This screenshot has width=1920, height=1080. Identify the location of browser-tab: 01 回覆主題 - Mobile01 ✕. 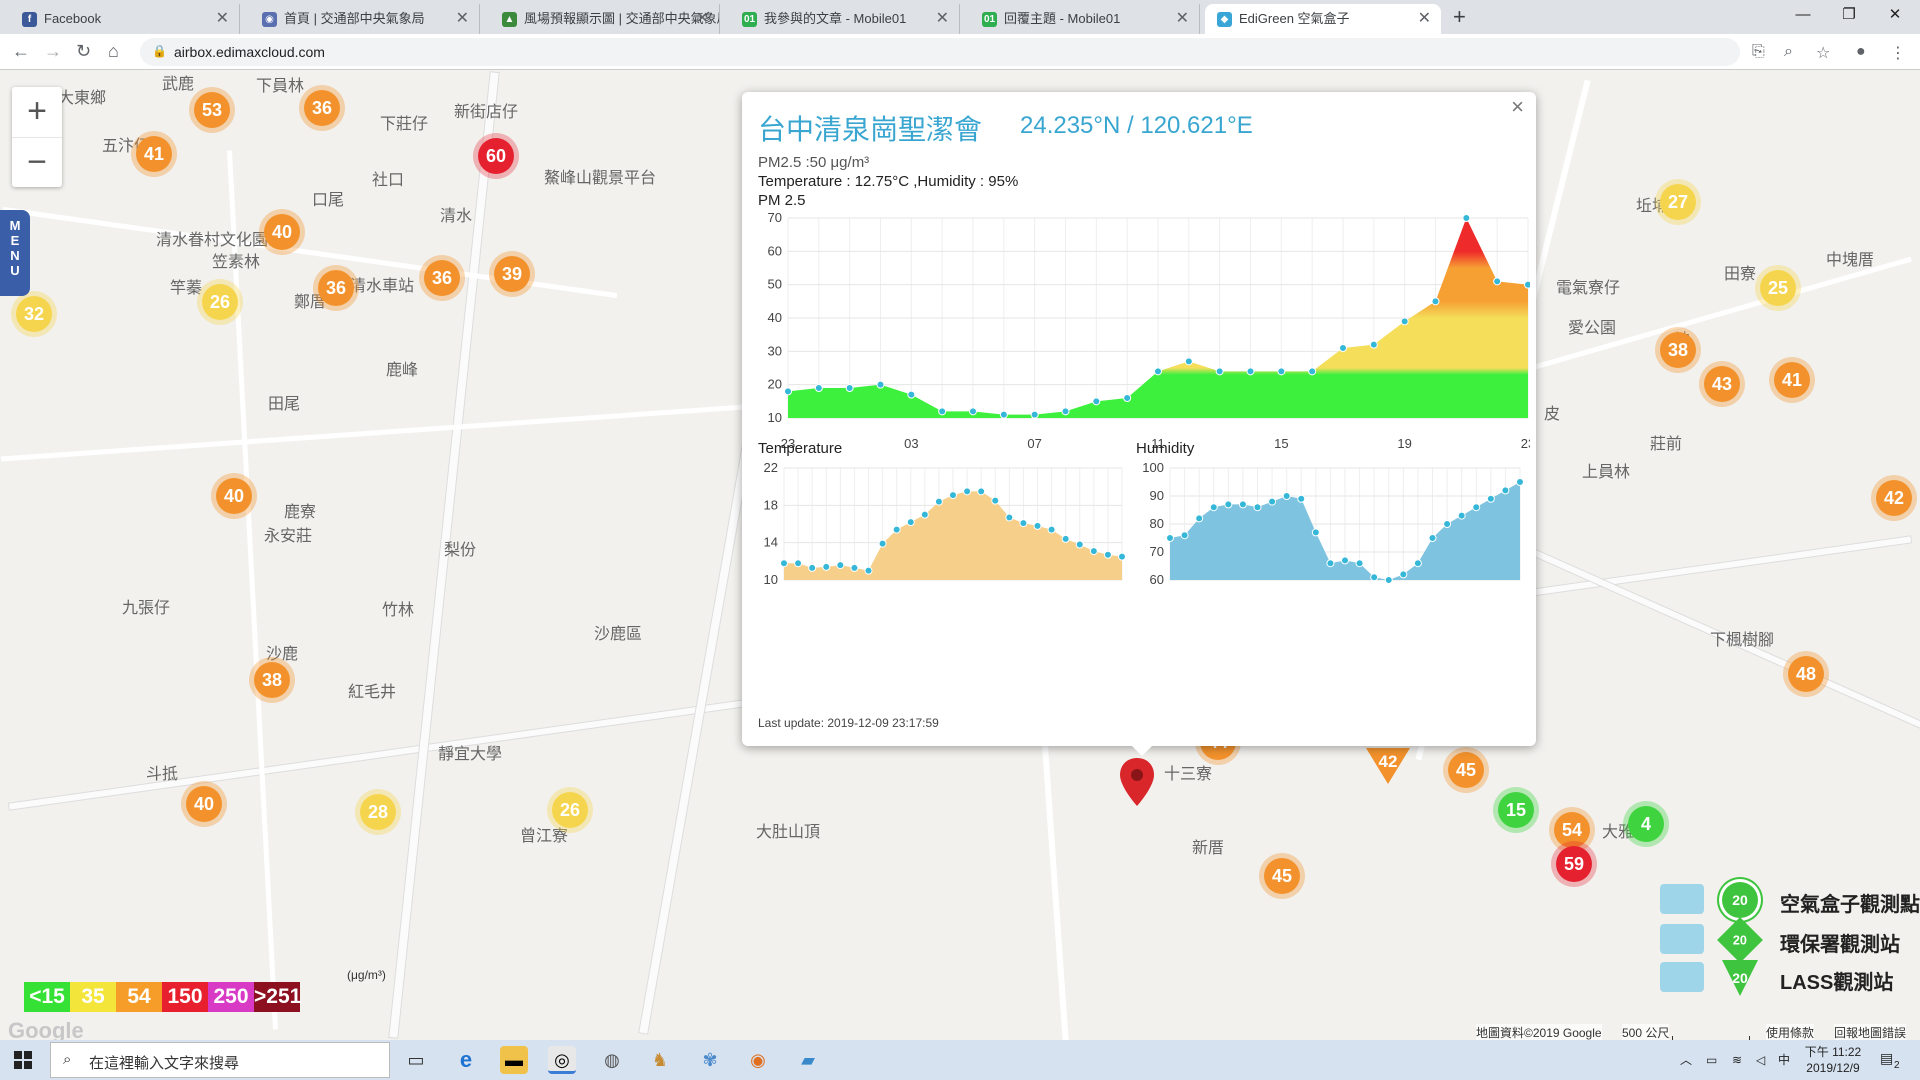
(1085, 19).